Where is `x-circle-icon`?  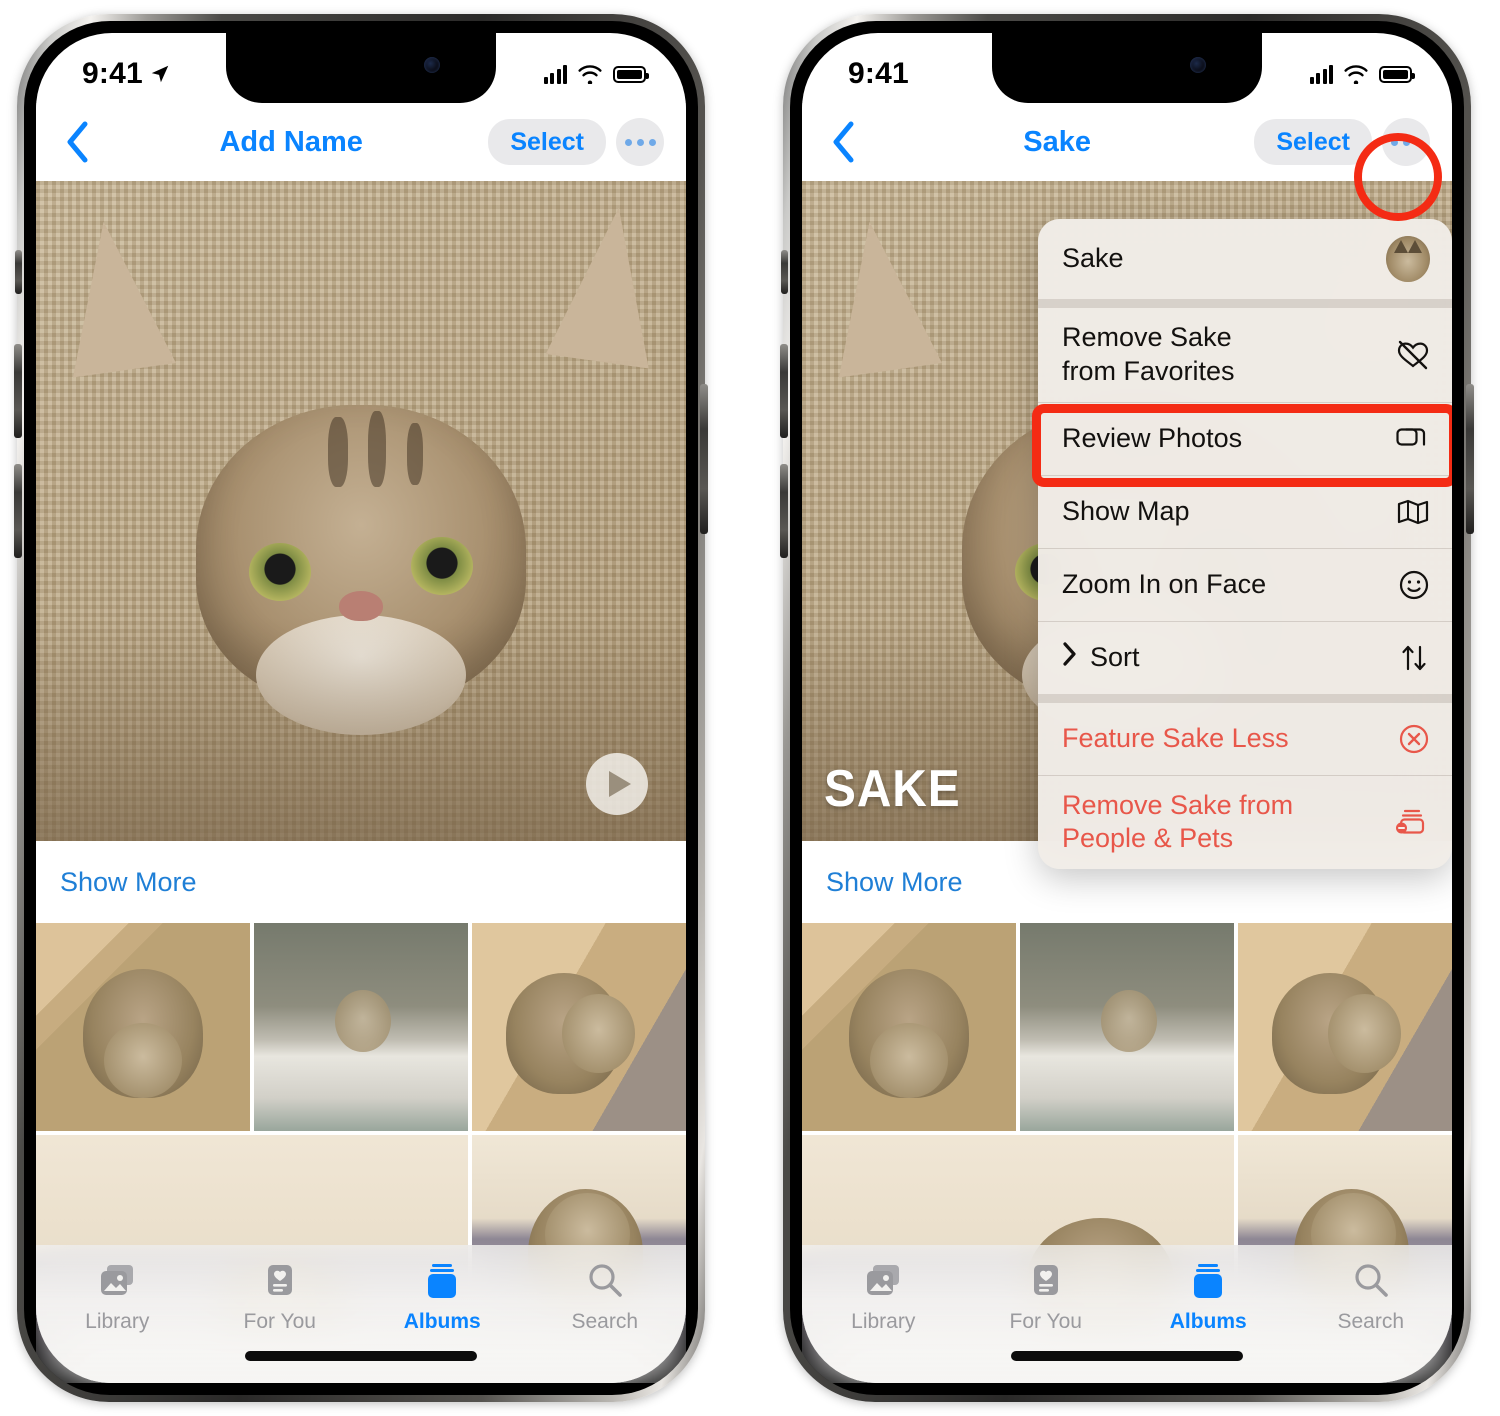
x-circle-icon is located at coordinates (1408, 739).